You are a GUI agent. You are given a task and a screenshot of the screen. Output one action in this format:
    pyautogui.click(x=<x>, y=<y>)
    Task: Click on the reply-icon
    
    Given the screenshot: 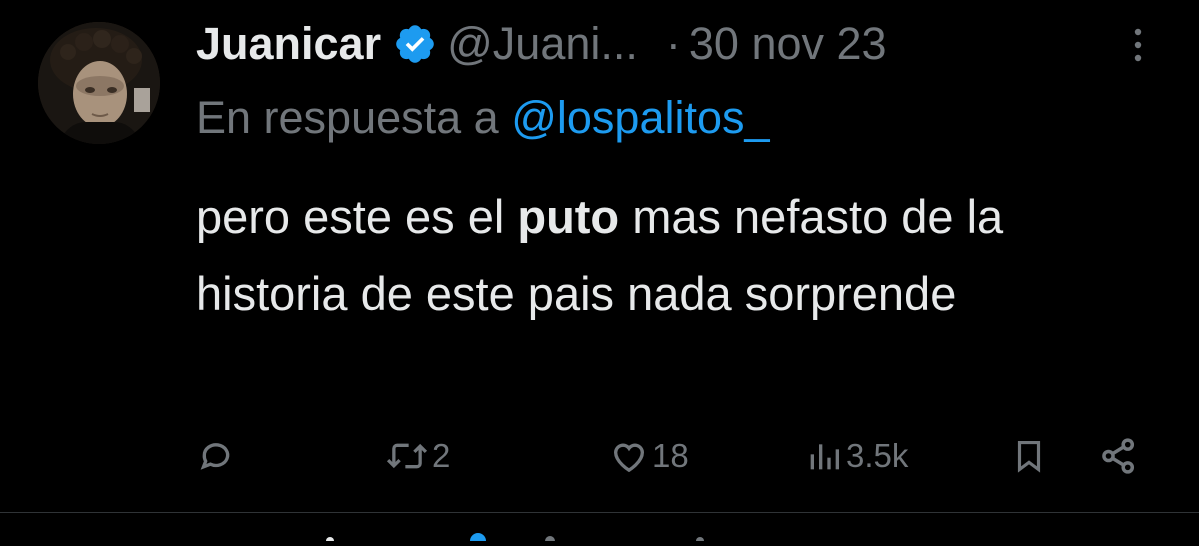 What is the action you would take?
    pyautogui.click(x=216, y=456)
    